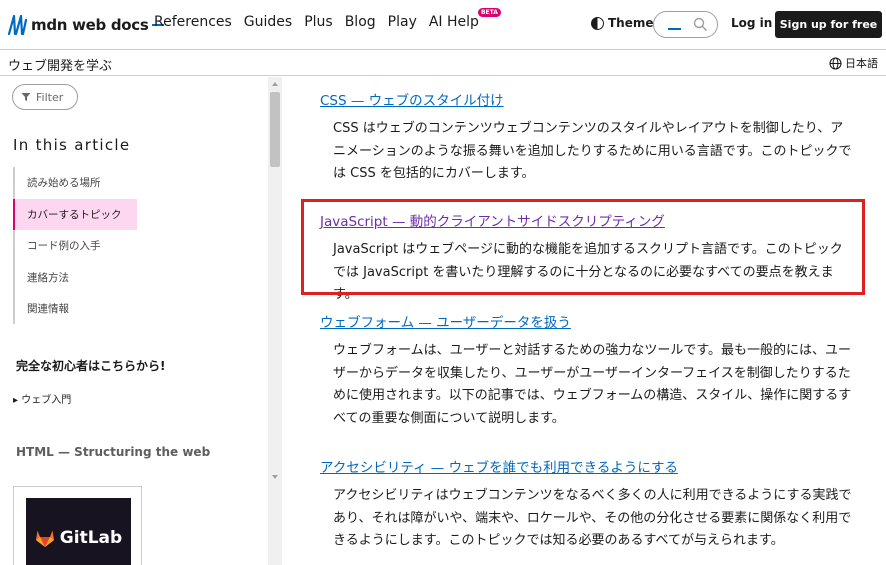  What do you see at coordinates (861, 63) in the screenshot?
I see `language-label: 日本語` at bounding box center [861, 63].